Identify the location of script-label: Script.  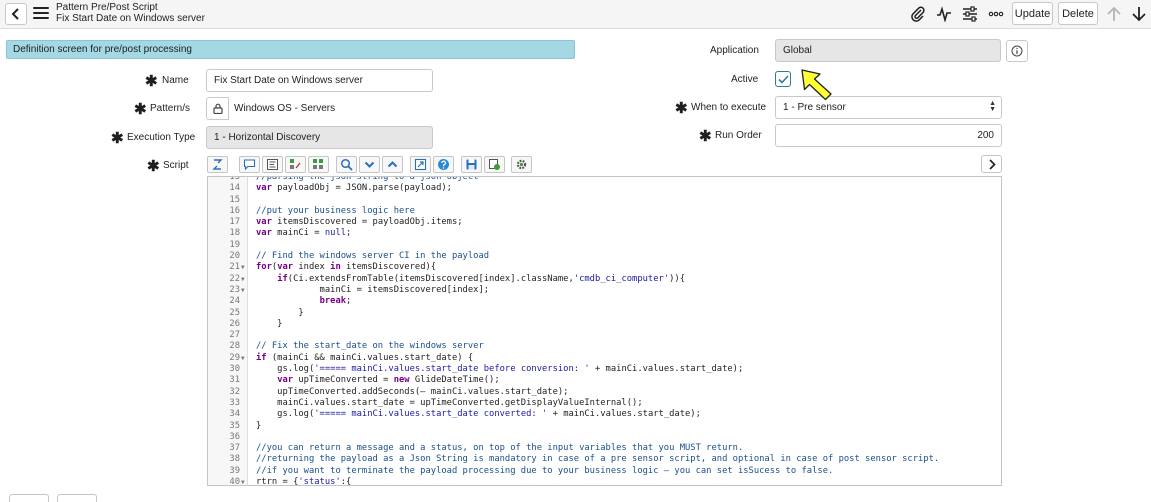
(176, 165).